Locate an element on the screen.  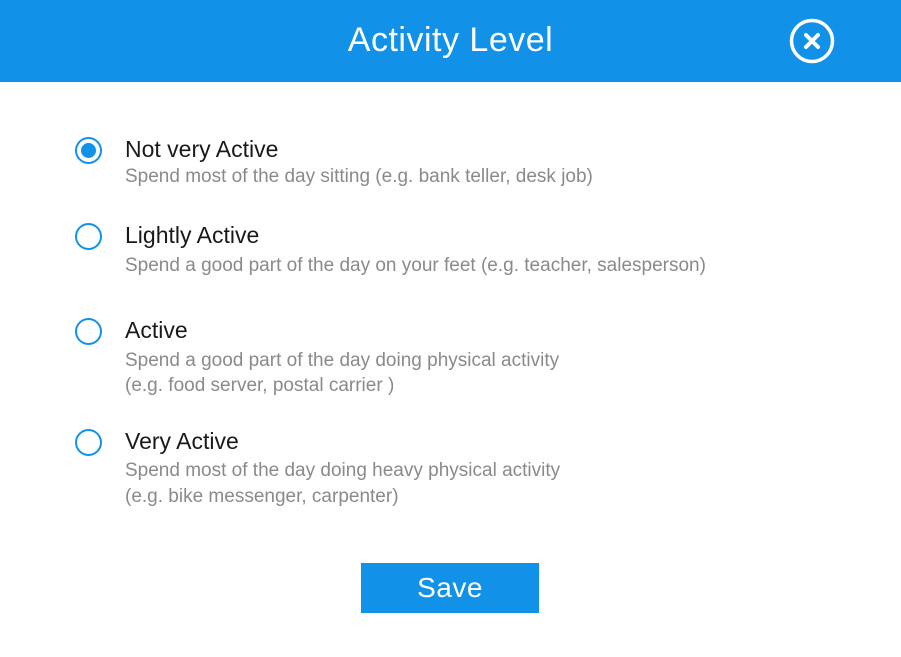
option-label: Active is located at coordinates (156, 330).